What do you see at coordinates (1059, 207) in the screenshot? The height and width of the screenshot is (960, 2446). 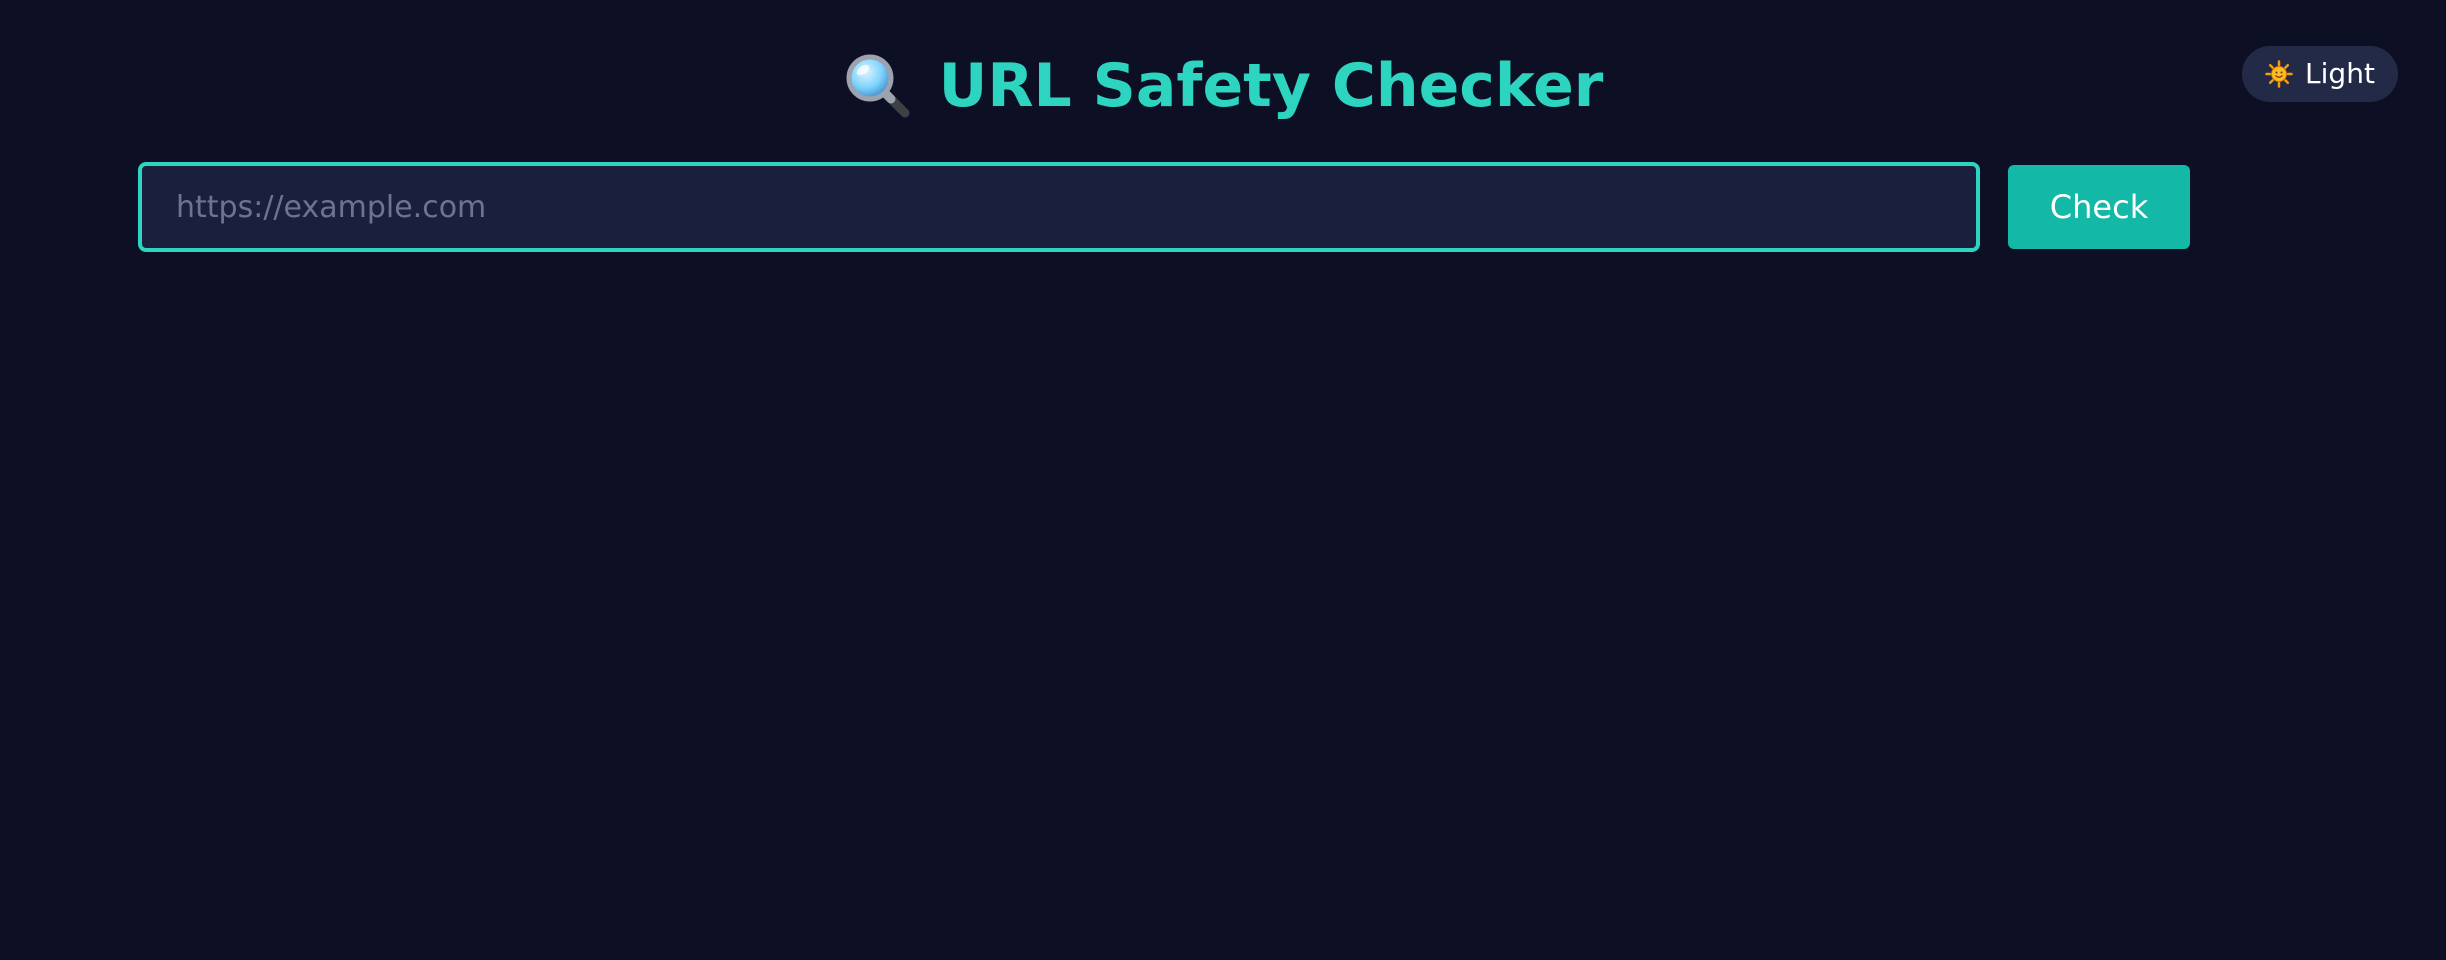 I see `url-input` at bounding box center [1059, 207].